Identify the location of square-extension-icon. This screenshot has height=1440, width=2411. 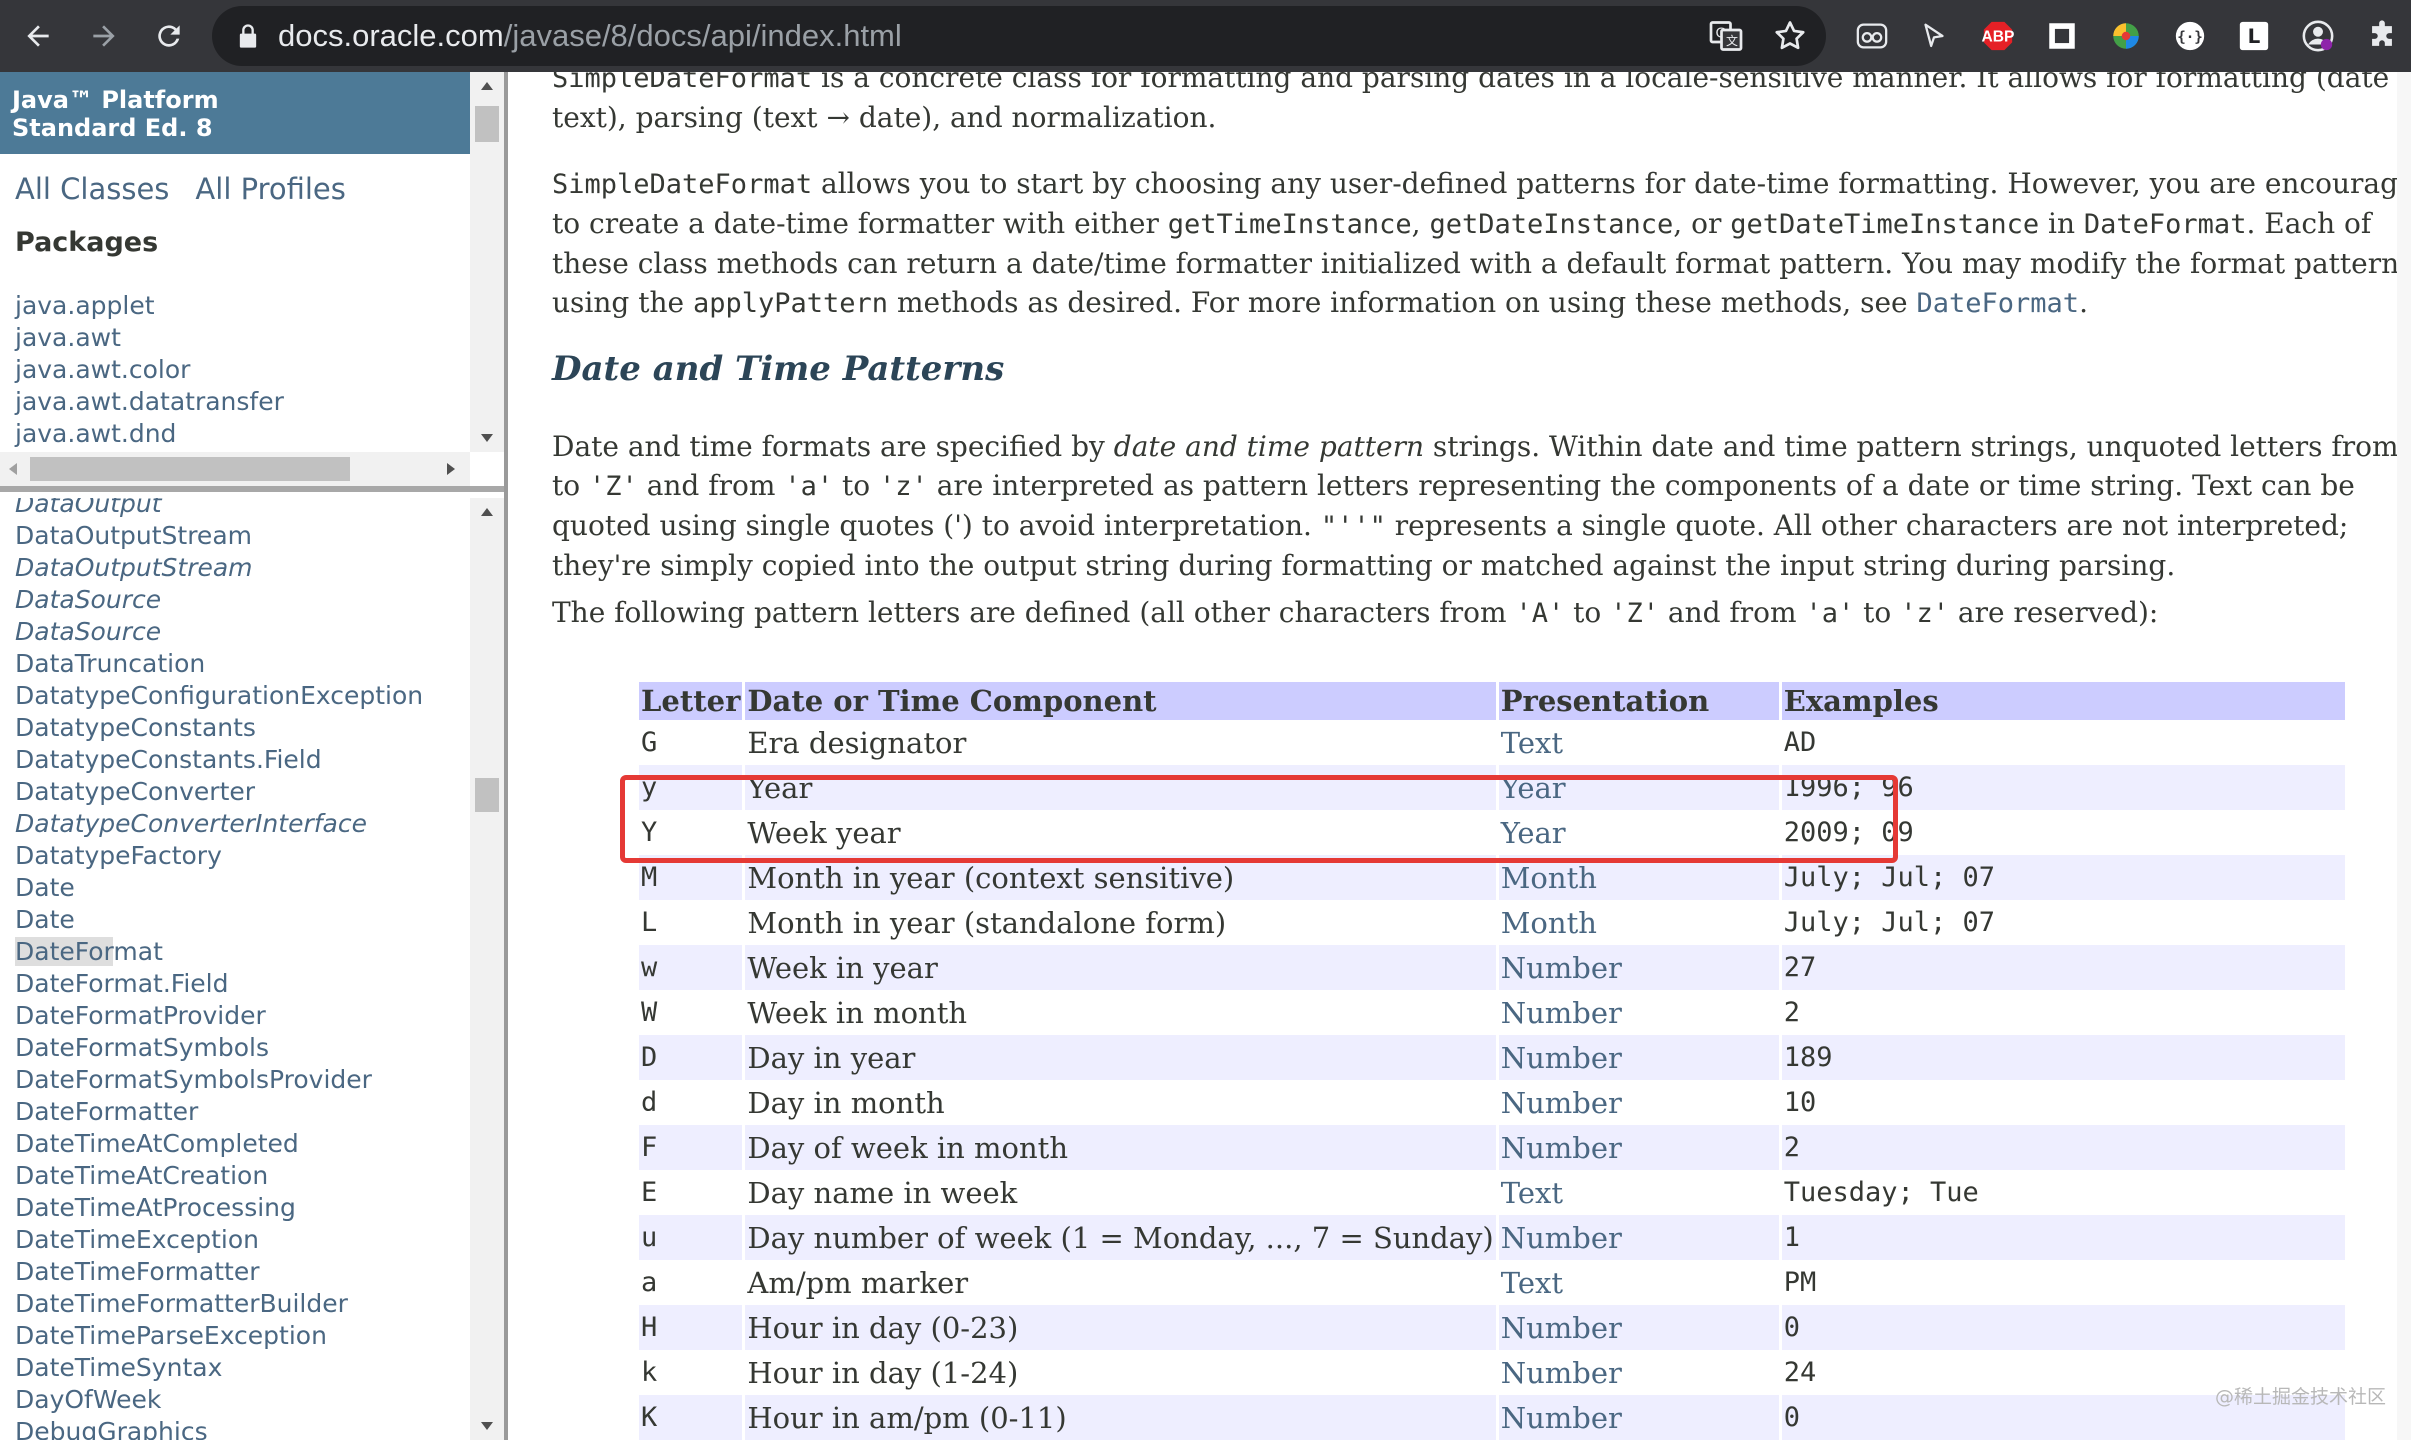
(2062, 36).